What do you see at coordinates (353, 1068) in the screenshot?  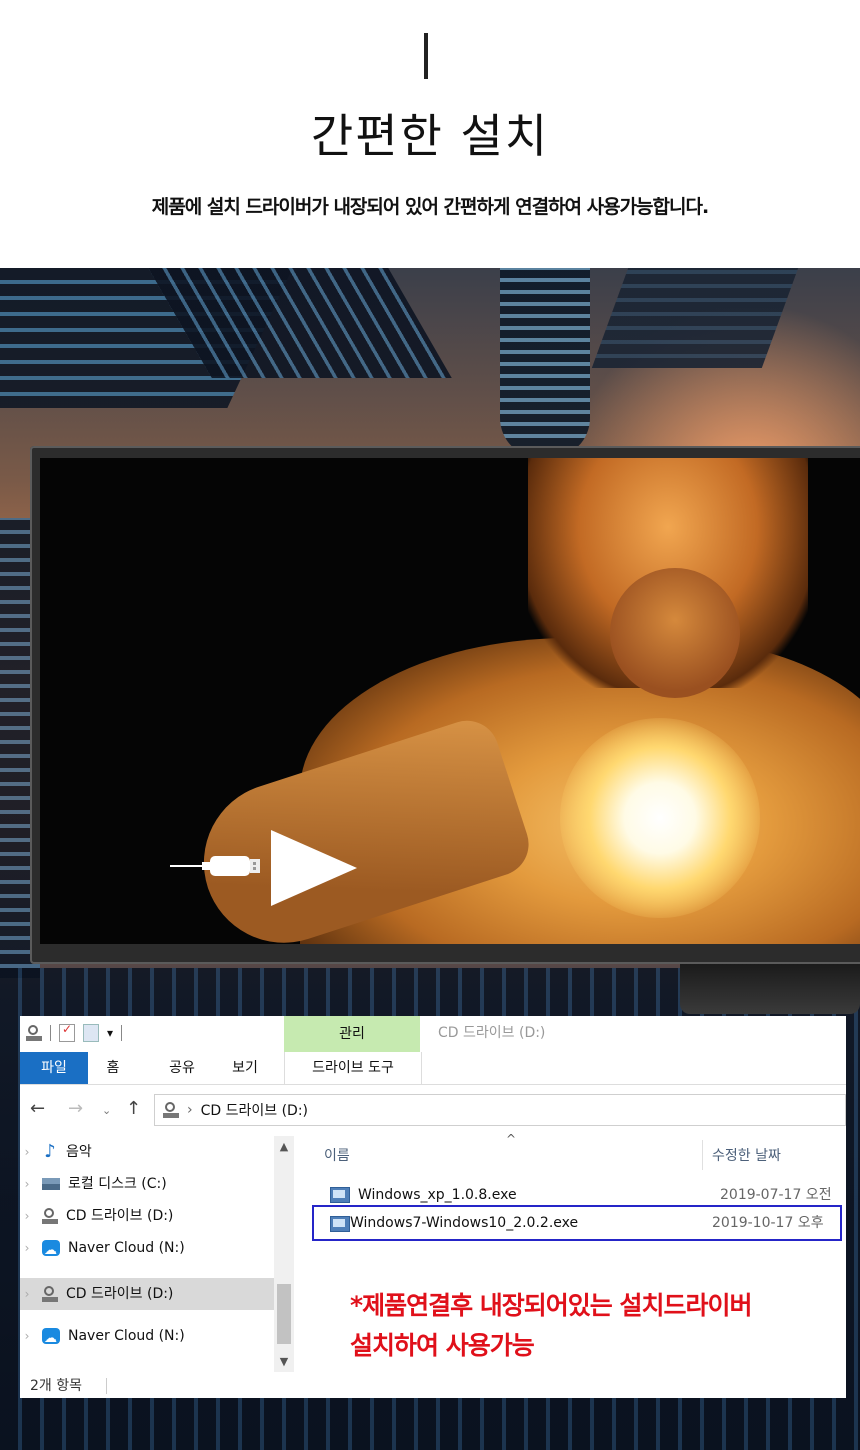 I see `tab-drive-tools: 드라이브 도구` at bounding box center [353, 1068].